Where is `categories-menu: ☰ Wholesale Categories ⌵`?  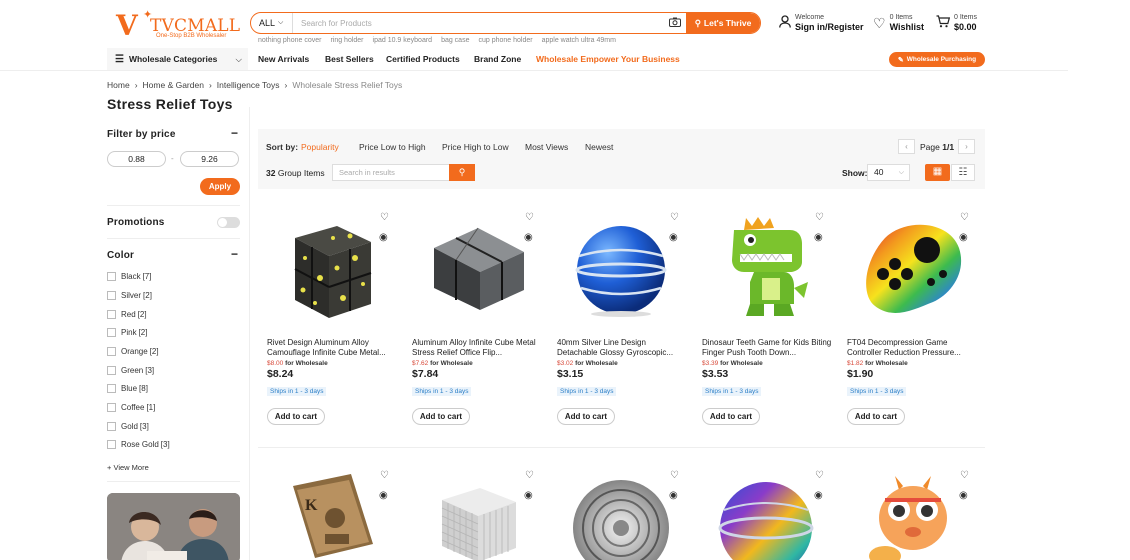
categories-menu: ☰ Wholesale Categories ⌵ is located at coordinates (177, 59).